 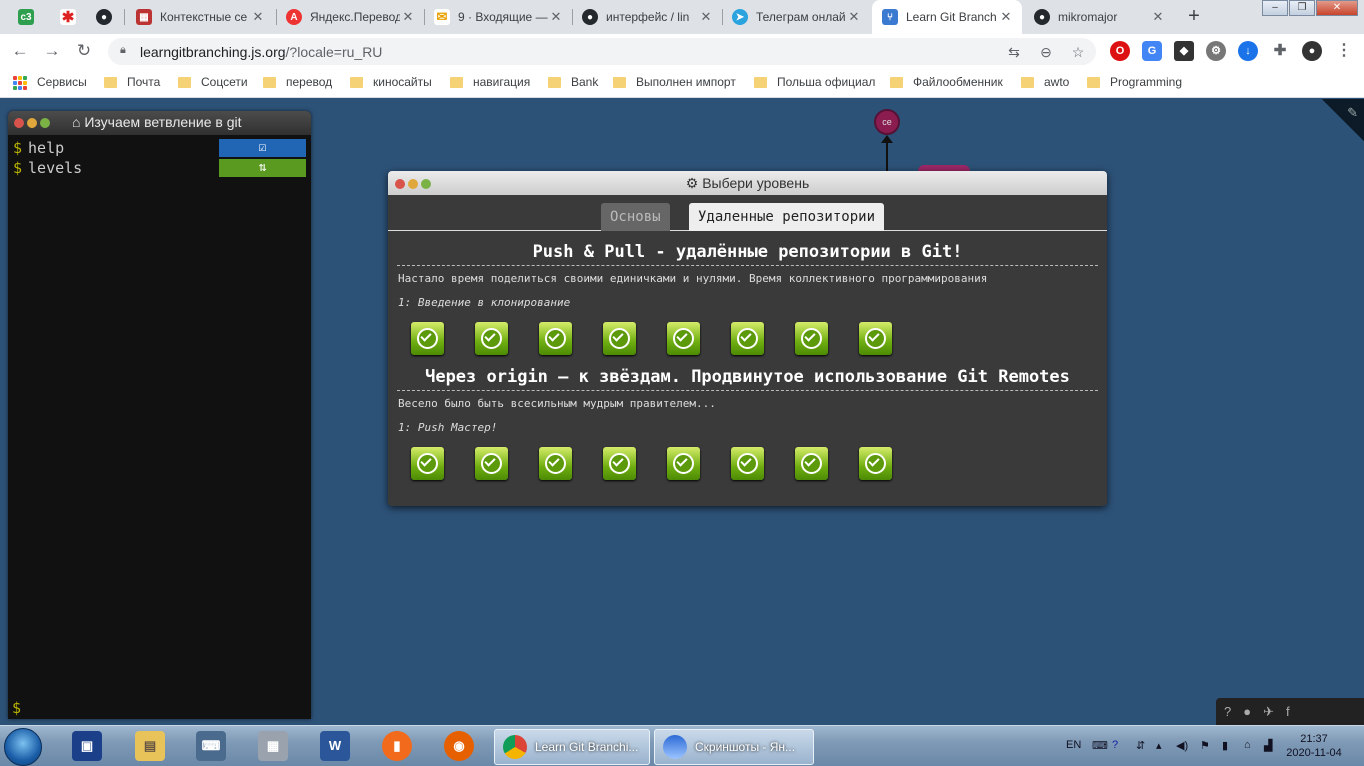 What do you see at coordinates (1115, 745) in the screenshot?
I see `help-tray-icon: ?` at bounding box center [1115, 745].